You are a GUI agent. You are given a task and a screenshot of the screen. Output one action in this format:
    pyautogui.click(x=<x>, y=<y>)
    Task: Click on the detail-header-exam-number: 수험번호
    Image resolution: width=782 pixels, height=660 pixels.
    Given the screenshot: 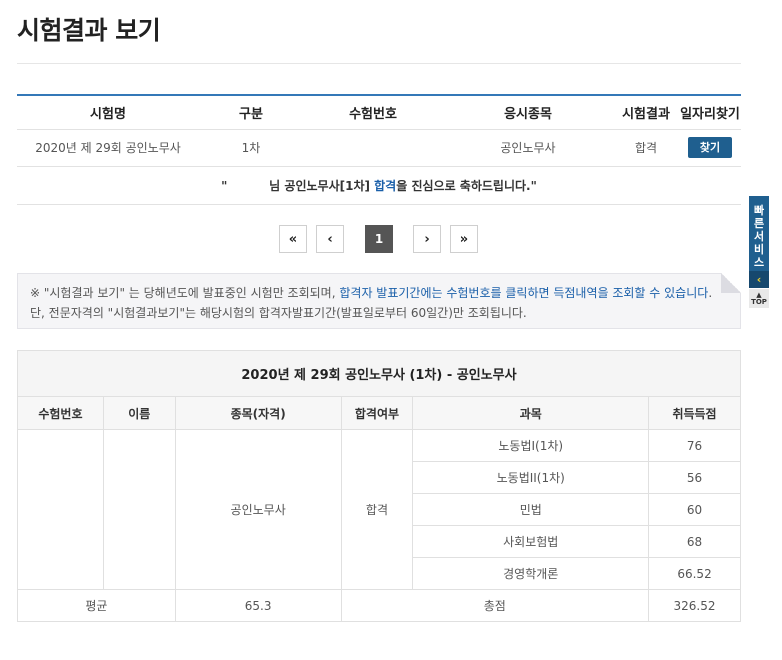 What is the action you would take?
    pyautogui.click(x=60, y=413)
    